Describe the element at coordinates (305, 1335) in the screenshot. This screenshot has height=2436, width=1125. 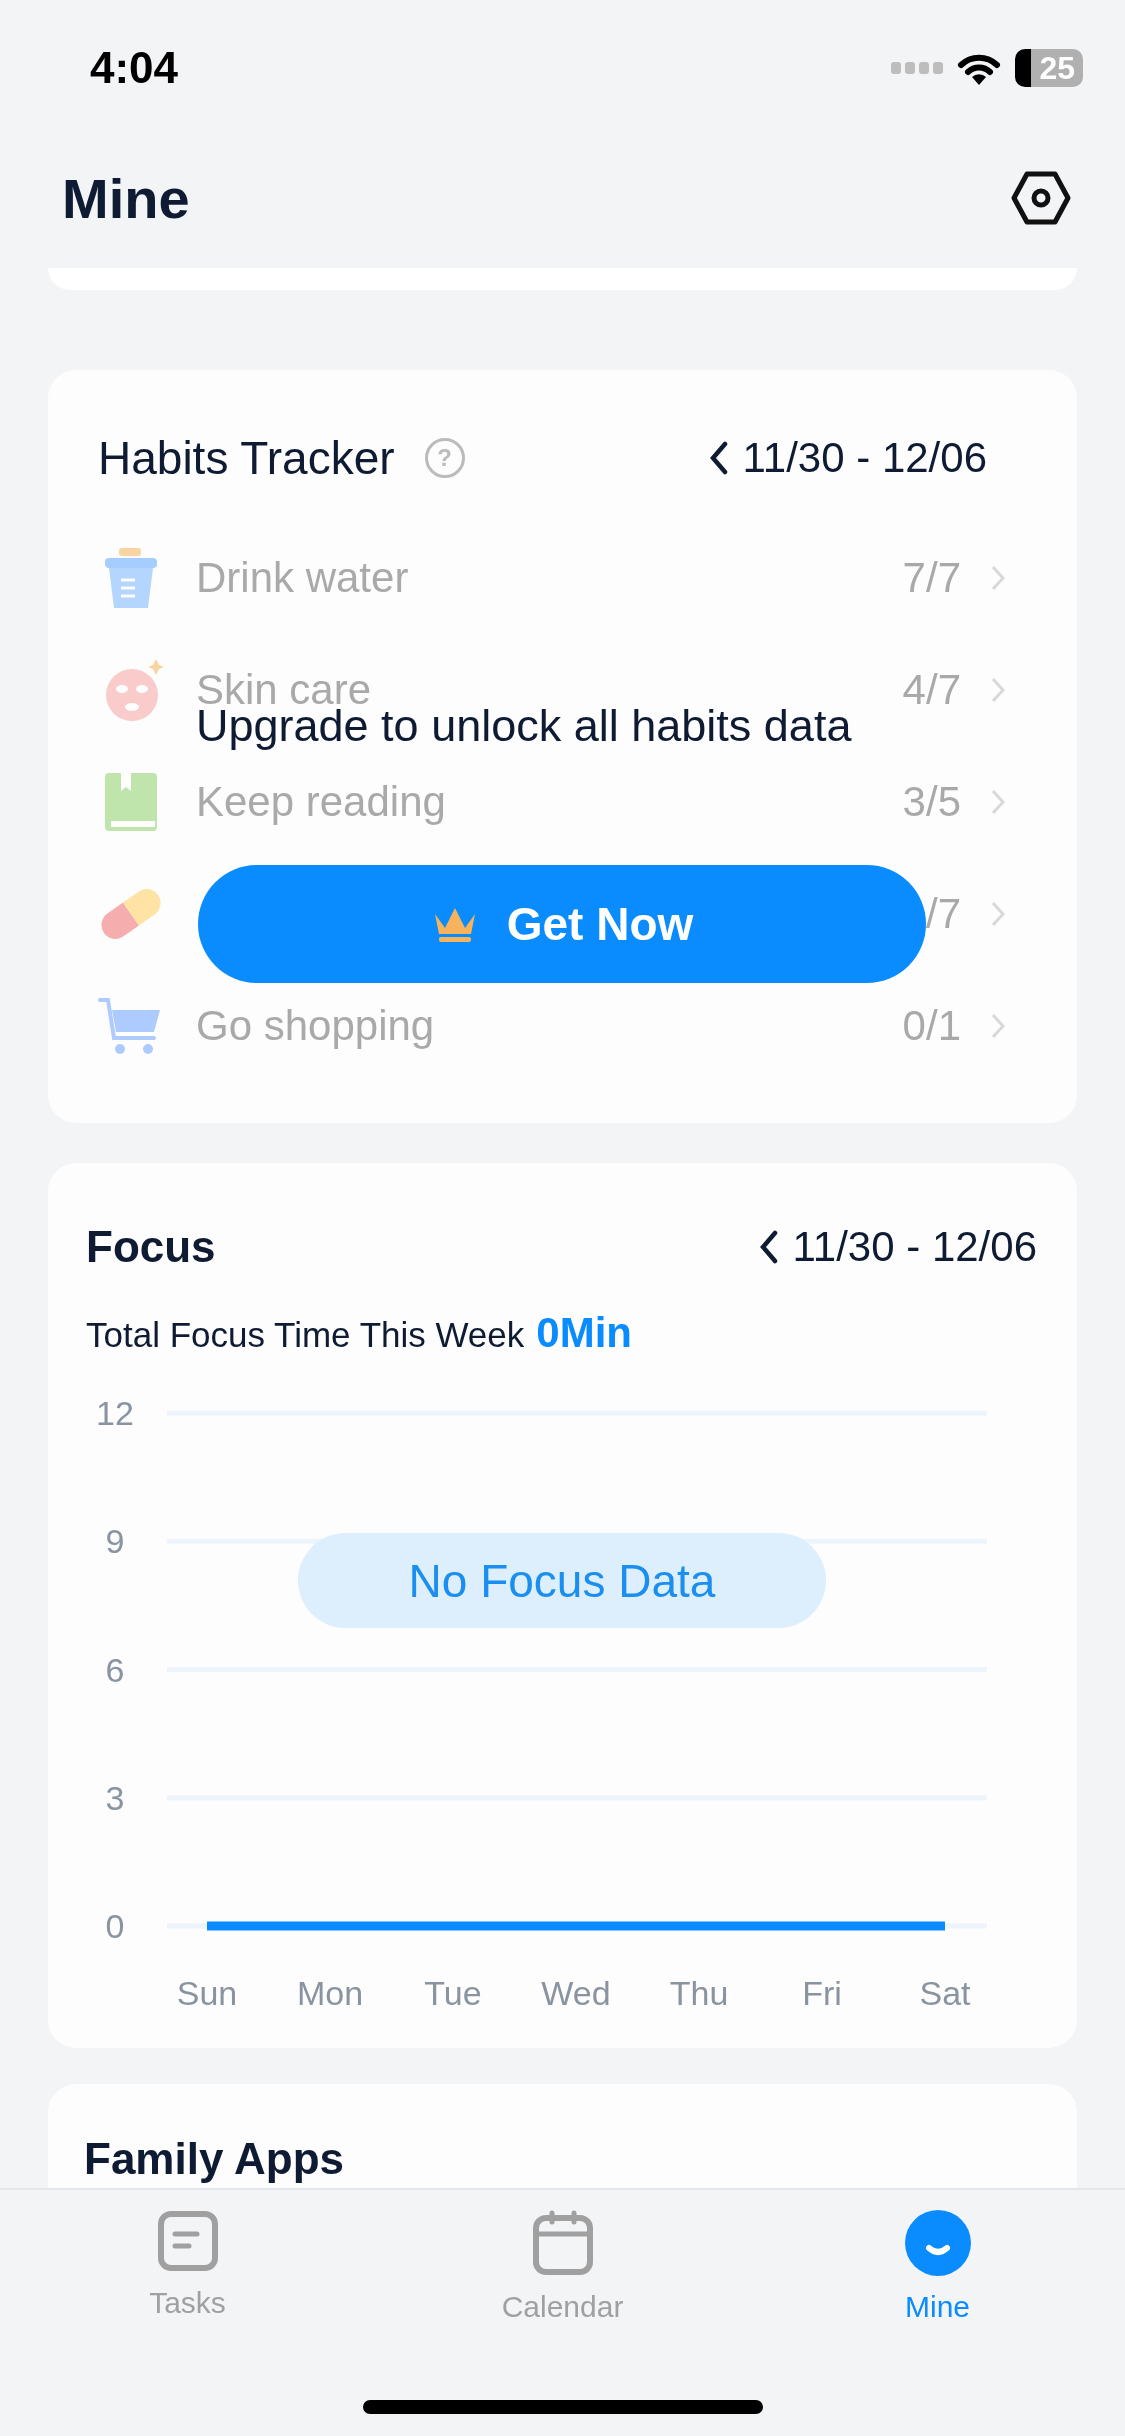
I see `total-label: Total Focus Time This Week` at that location.